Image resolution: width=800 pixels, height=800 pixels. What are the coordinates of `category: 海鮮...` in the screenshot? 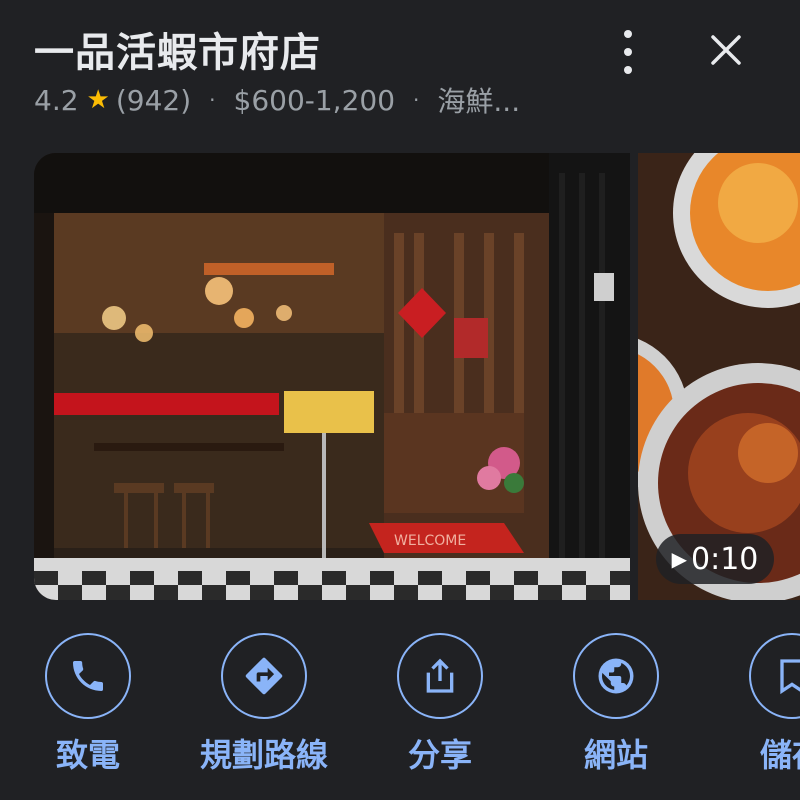 It's located at (479, 101).